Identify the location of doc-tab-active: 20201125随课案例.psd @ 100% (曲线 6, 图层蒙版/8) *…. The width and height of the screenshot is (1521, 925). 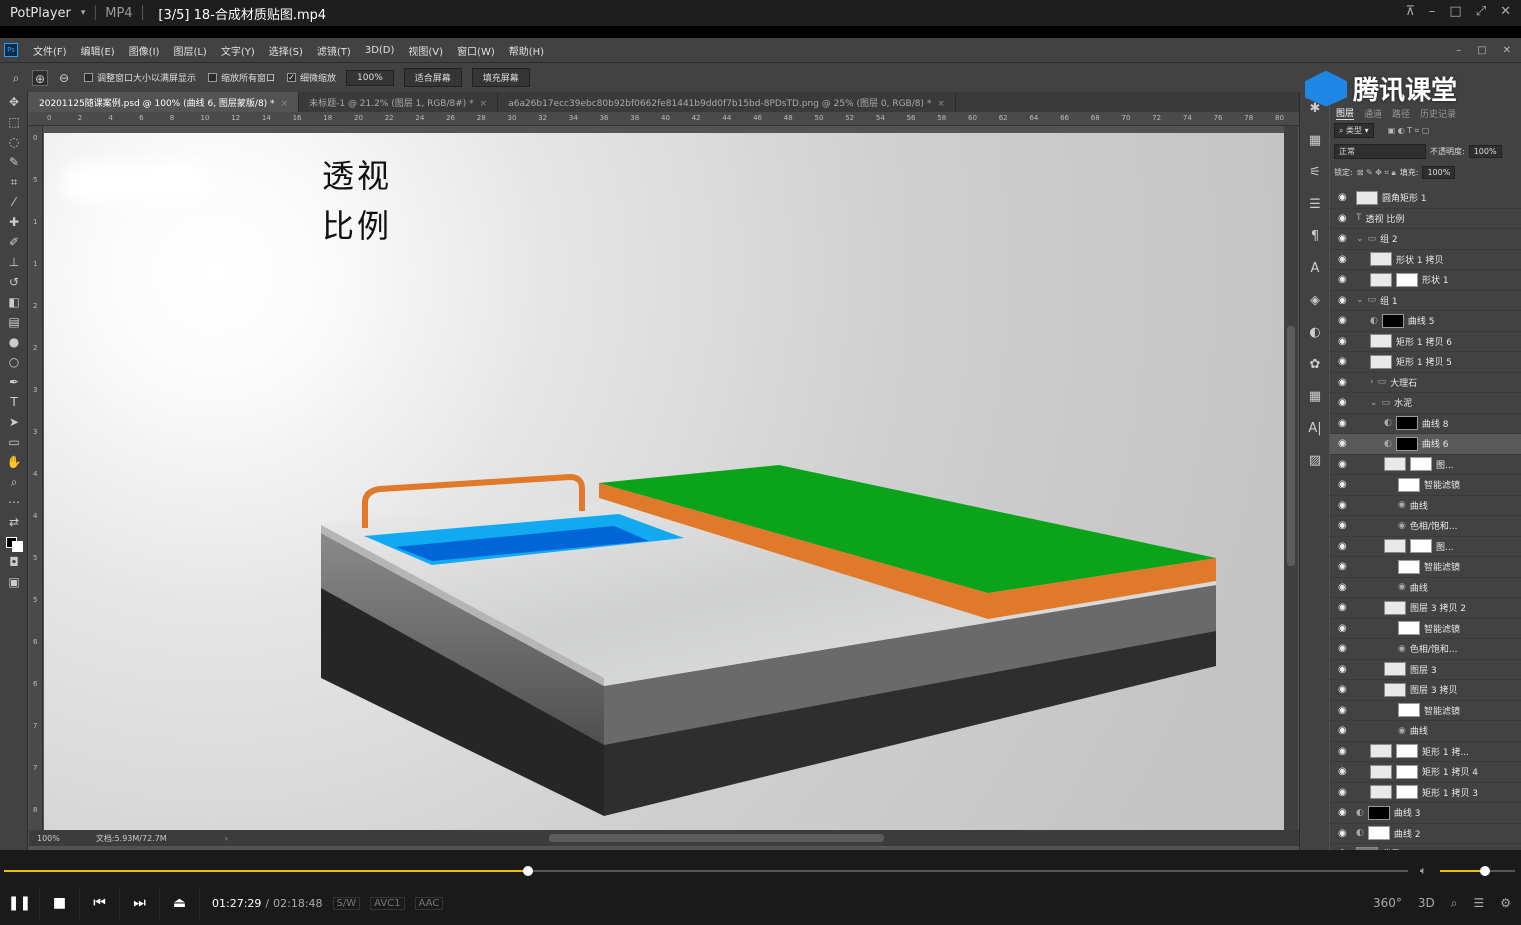
(164, 102).